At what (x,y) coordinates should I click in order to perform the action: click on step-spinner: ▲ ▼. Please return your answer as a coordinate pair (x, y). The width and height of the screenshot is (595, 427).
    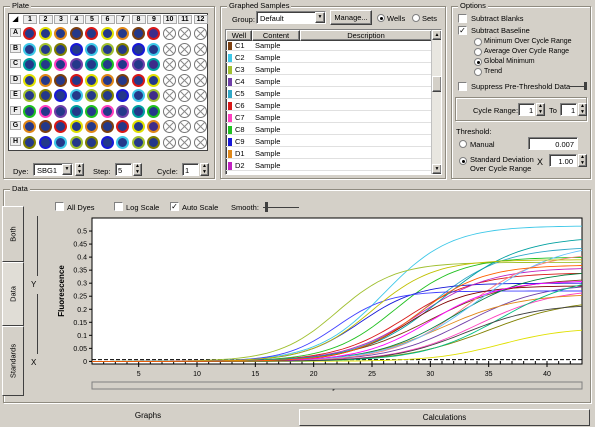
    Looking at the image, I should click on (137, 169).